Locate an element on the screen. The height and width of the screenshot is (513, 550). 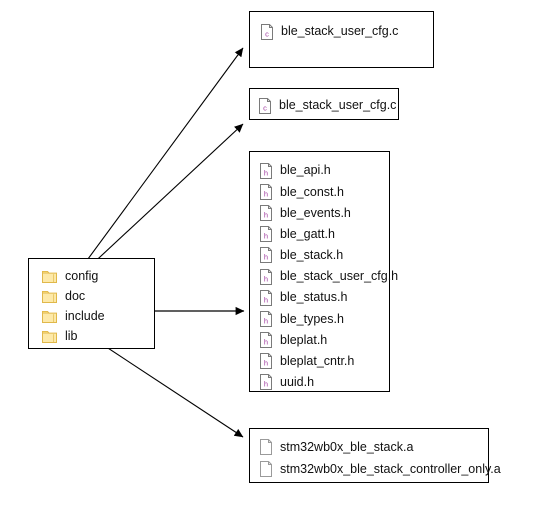
list-item: h ble_status.h is located at coordinates (324, 297).